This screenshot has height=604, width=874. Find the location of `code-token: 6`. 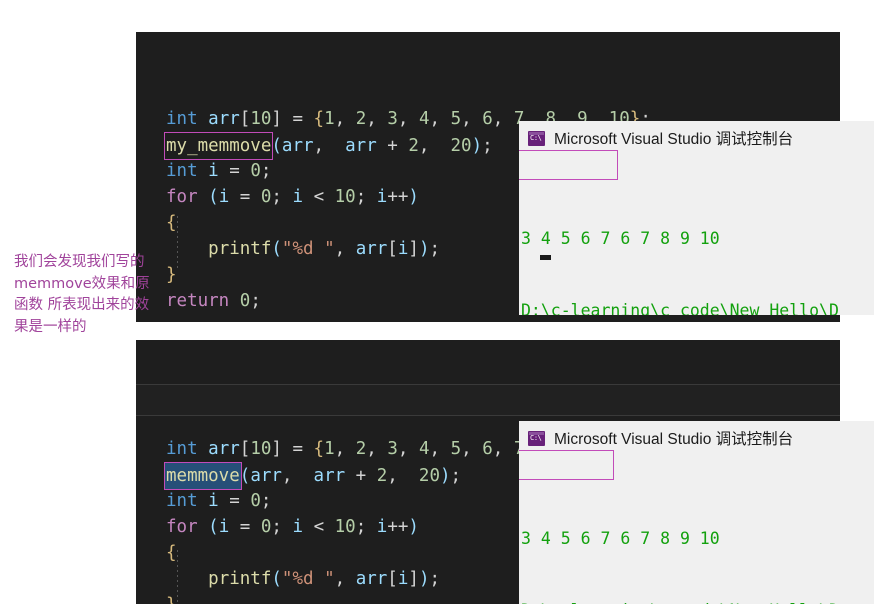

code-token: 6 is located at coordinates (487, 119).